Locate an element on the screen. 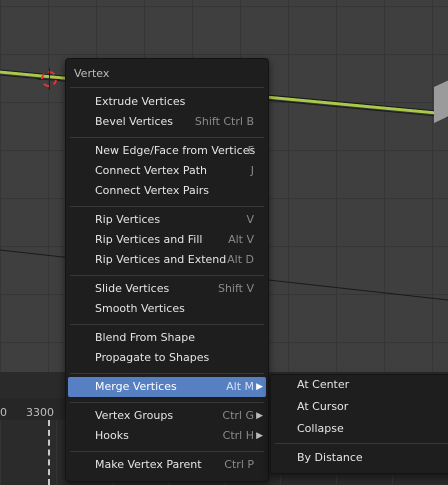 The width and height of the screenshot is (448, 485). menu-item-vertex-groups: Vertex Groups Ctrl G ▶ is located at coordinates (167, 416).